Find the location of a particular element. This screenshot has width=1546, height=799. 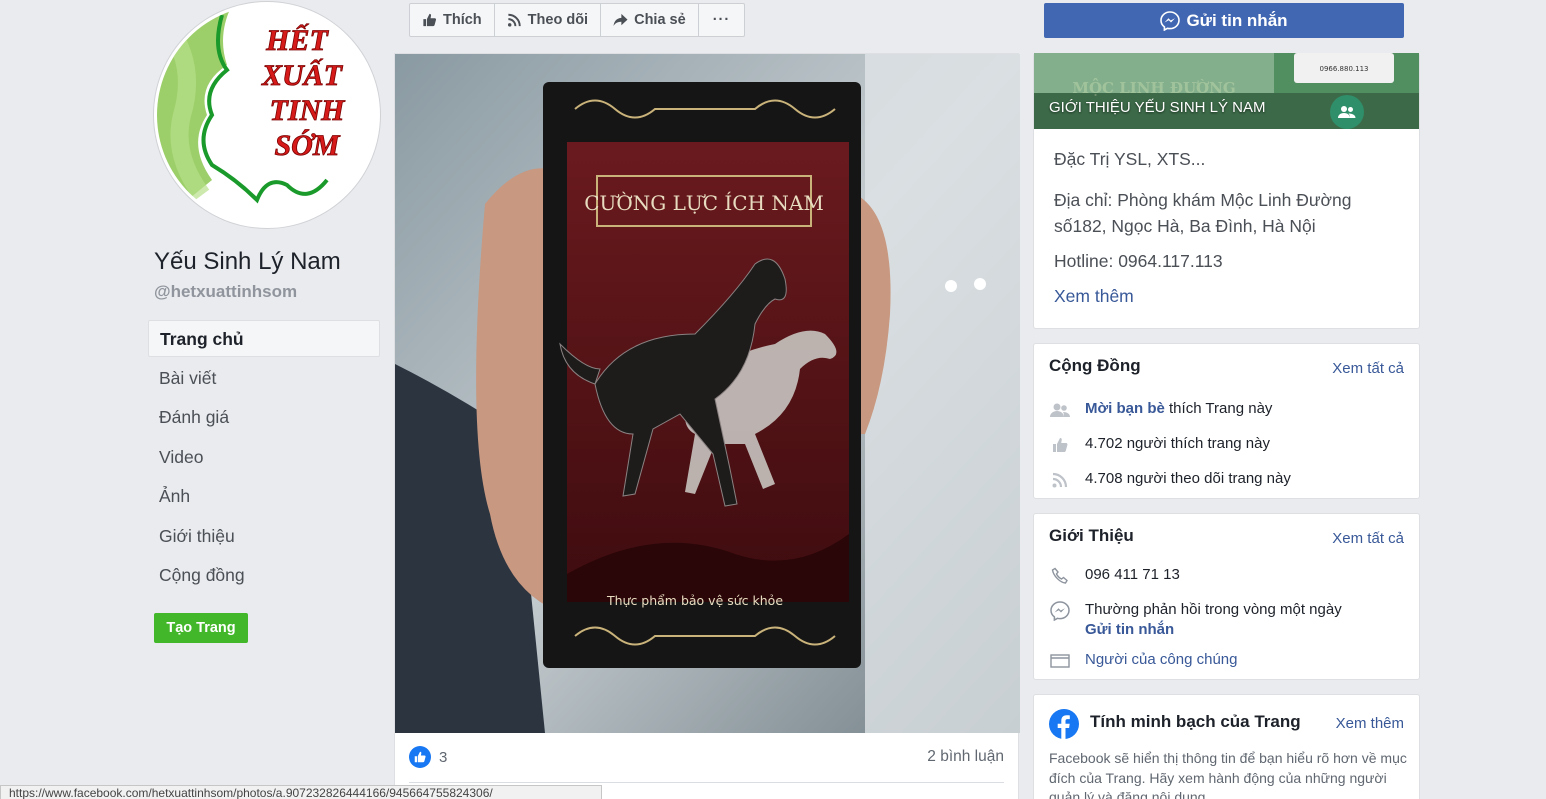

nav-item-community: Cộng đồng is located at coordinates (264, 575).